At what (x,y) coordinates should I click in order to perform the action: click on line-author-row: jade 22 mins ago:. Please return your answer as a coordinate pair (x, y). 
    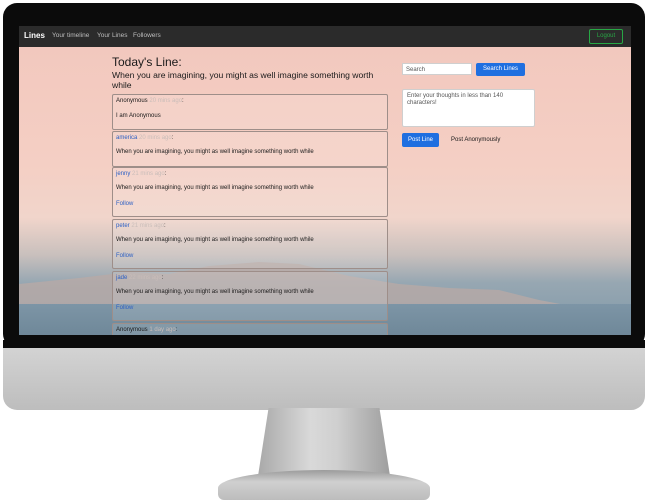
    Looking at the image, I should click on (140, 278).